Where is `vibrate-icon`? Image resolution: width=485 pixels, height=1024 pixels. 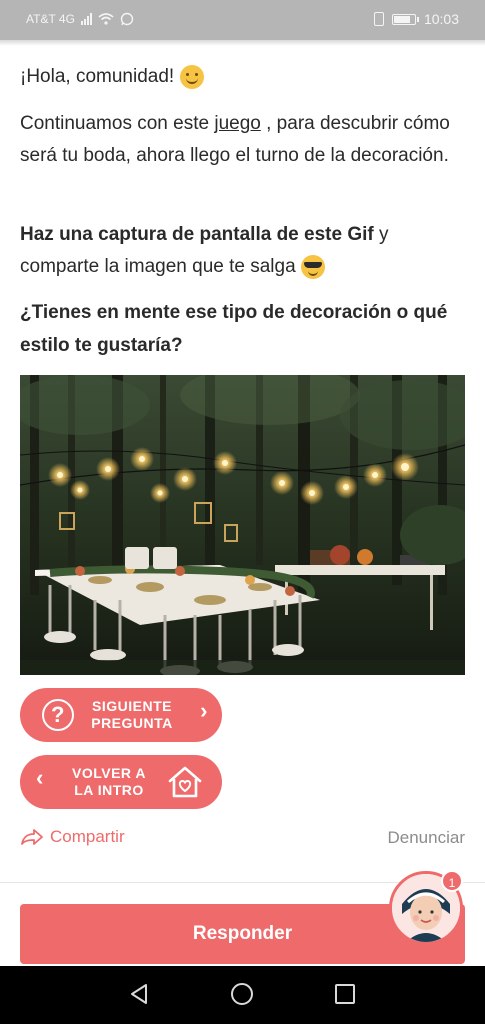 vibrate-icon is located at coordinates (378, 19).